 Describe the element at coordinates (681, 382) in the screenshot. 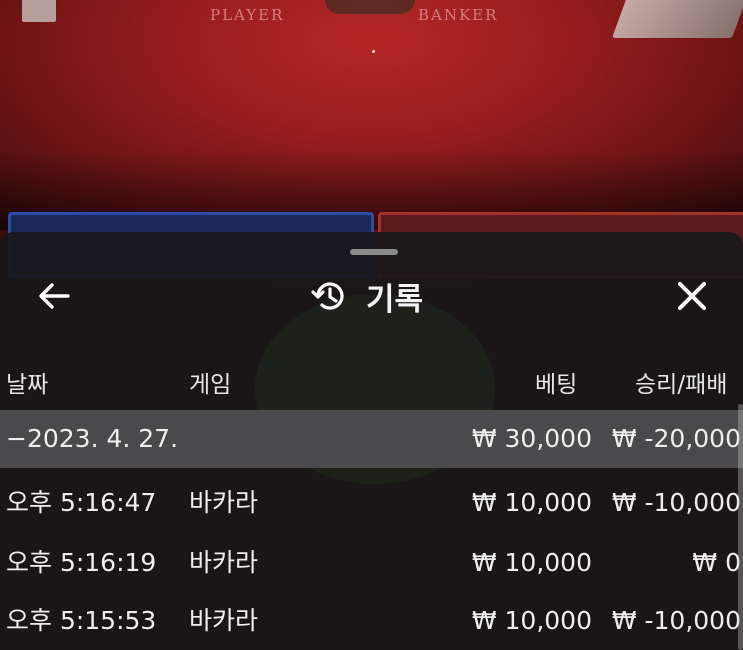

I see `column-header-win-loss: 승리/패배` at that location.